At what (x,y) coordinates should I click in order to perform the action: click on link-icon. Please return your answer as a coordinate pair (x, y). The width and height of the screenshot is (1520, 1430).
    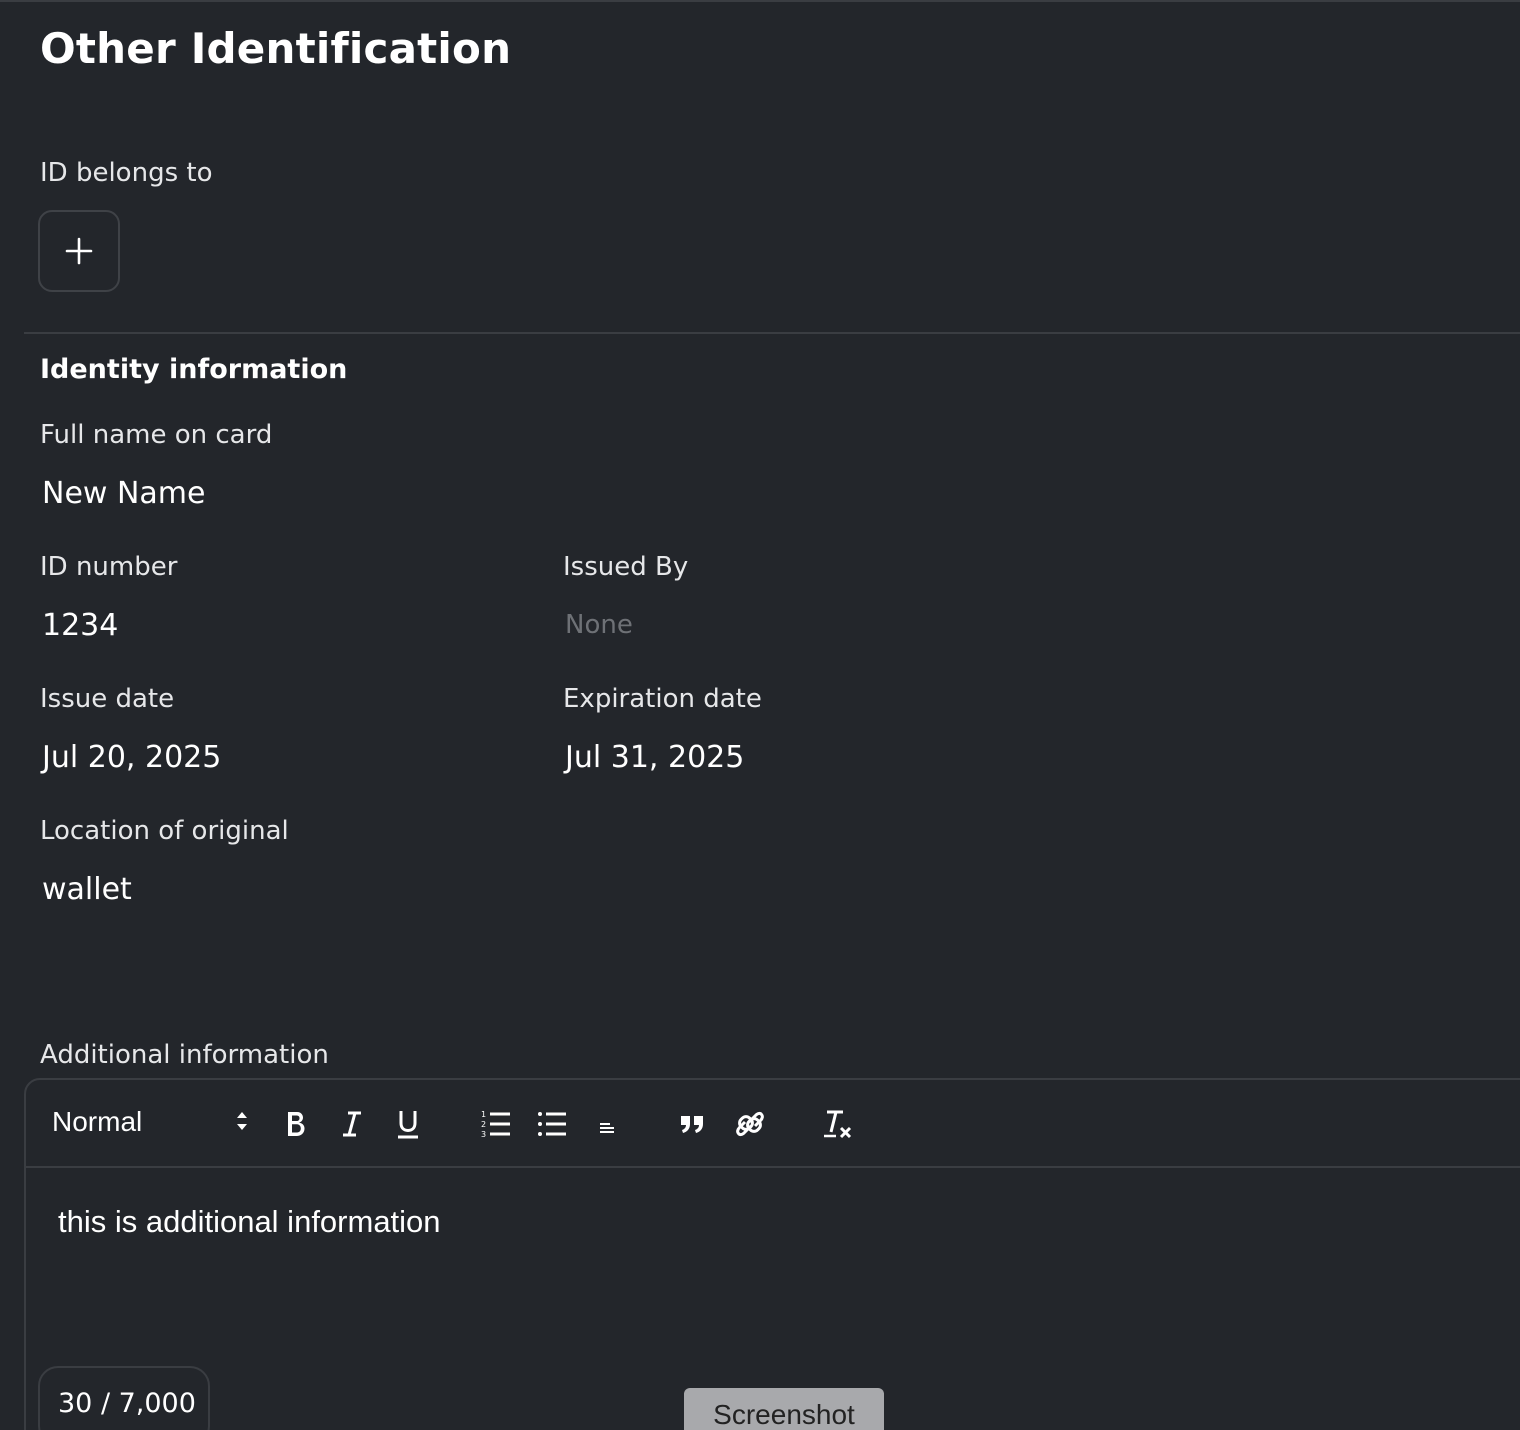
    Looking at the image, I should click on (750, 1124).